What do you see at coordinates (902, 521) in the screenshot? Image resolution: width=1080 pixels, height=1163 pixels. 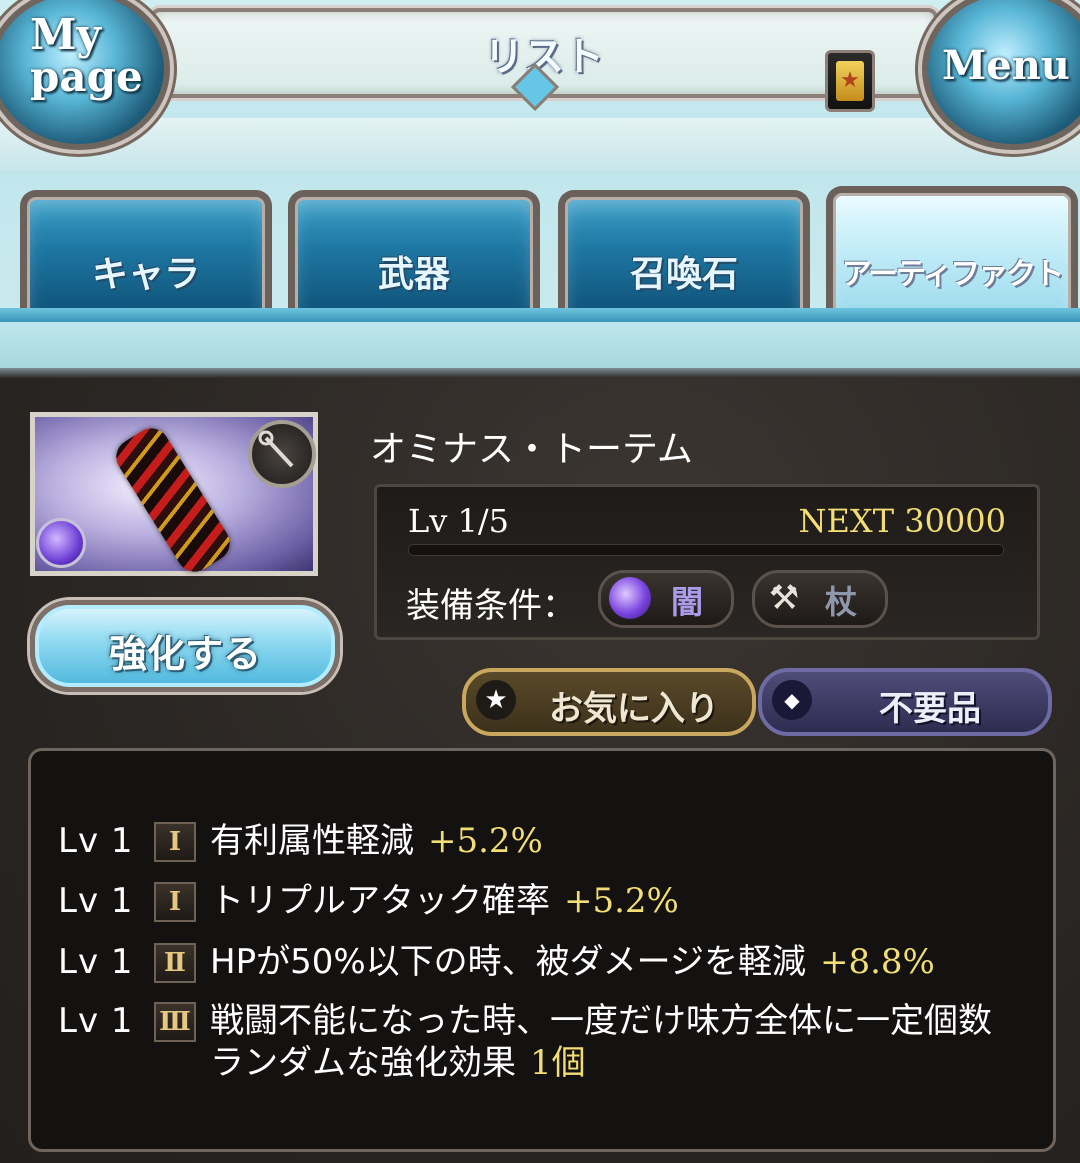 I see `next-exp: NEXT 30000` at bounding box center [902, 521].